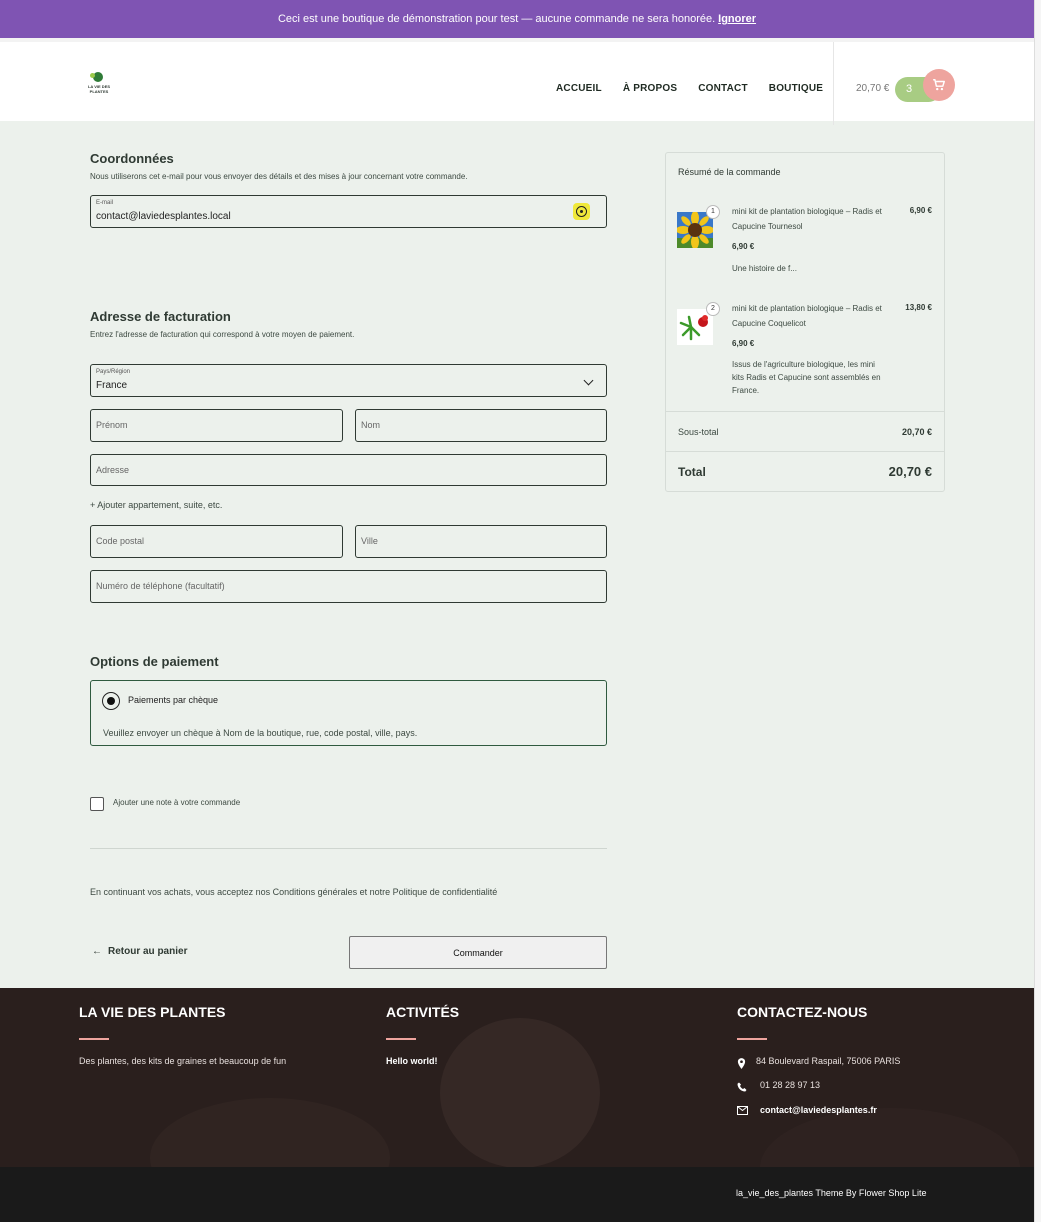 This screenshot has height=1222, width=1041. What do you see at coordinates (796, 88) in the screenshot?
I see `nav-shop: BOUTIQUE` at bounding box center [796, 88].